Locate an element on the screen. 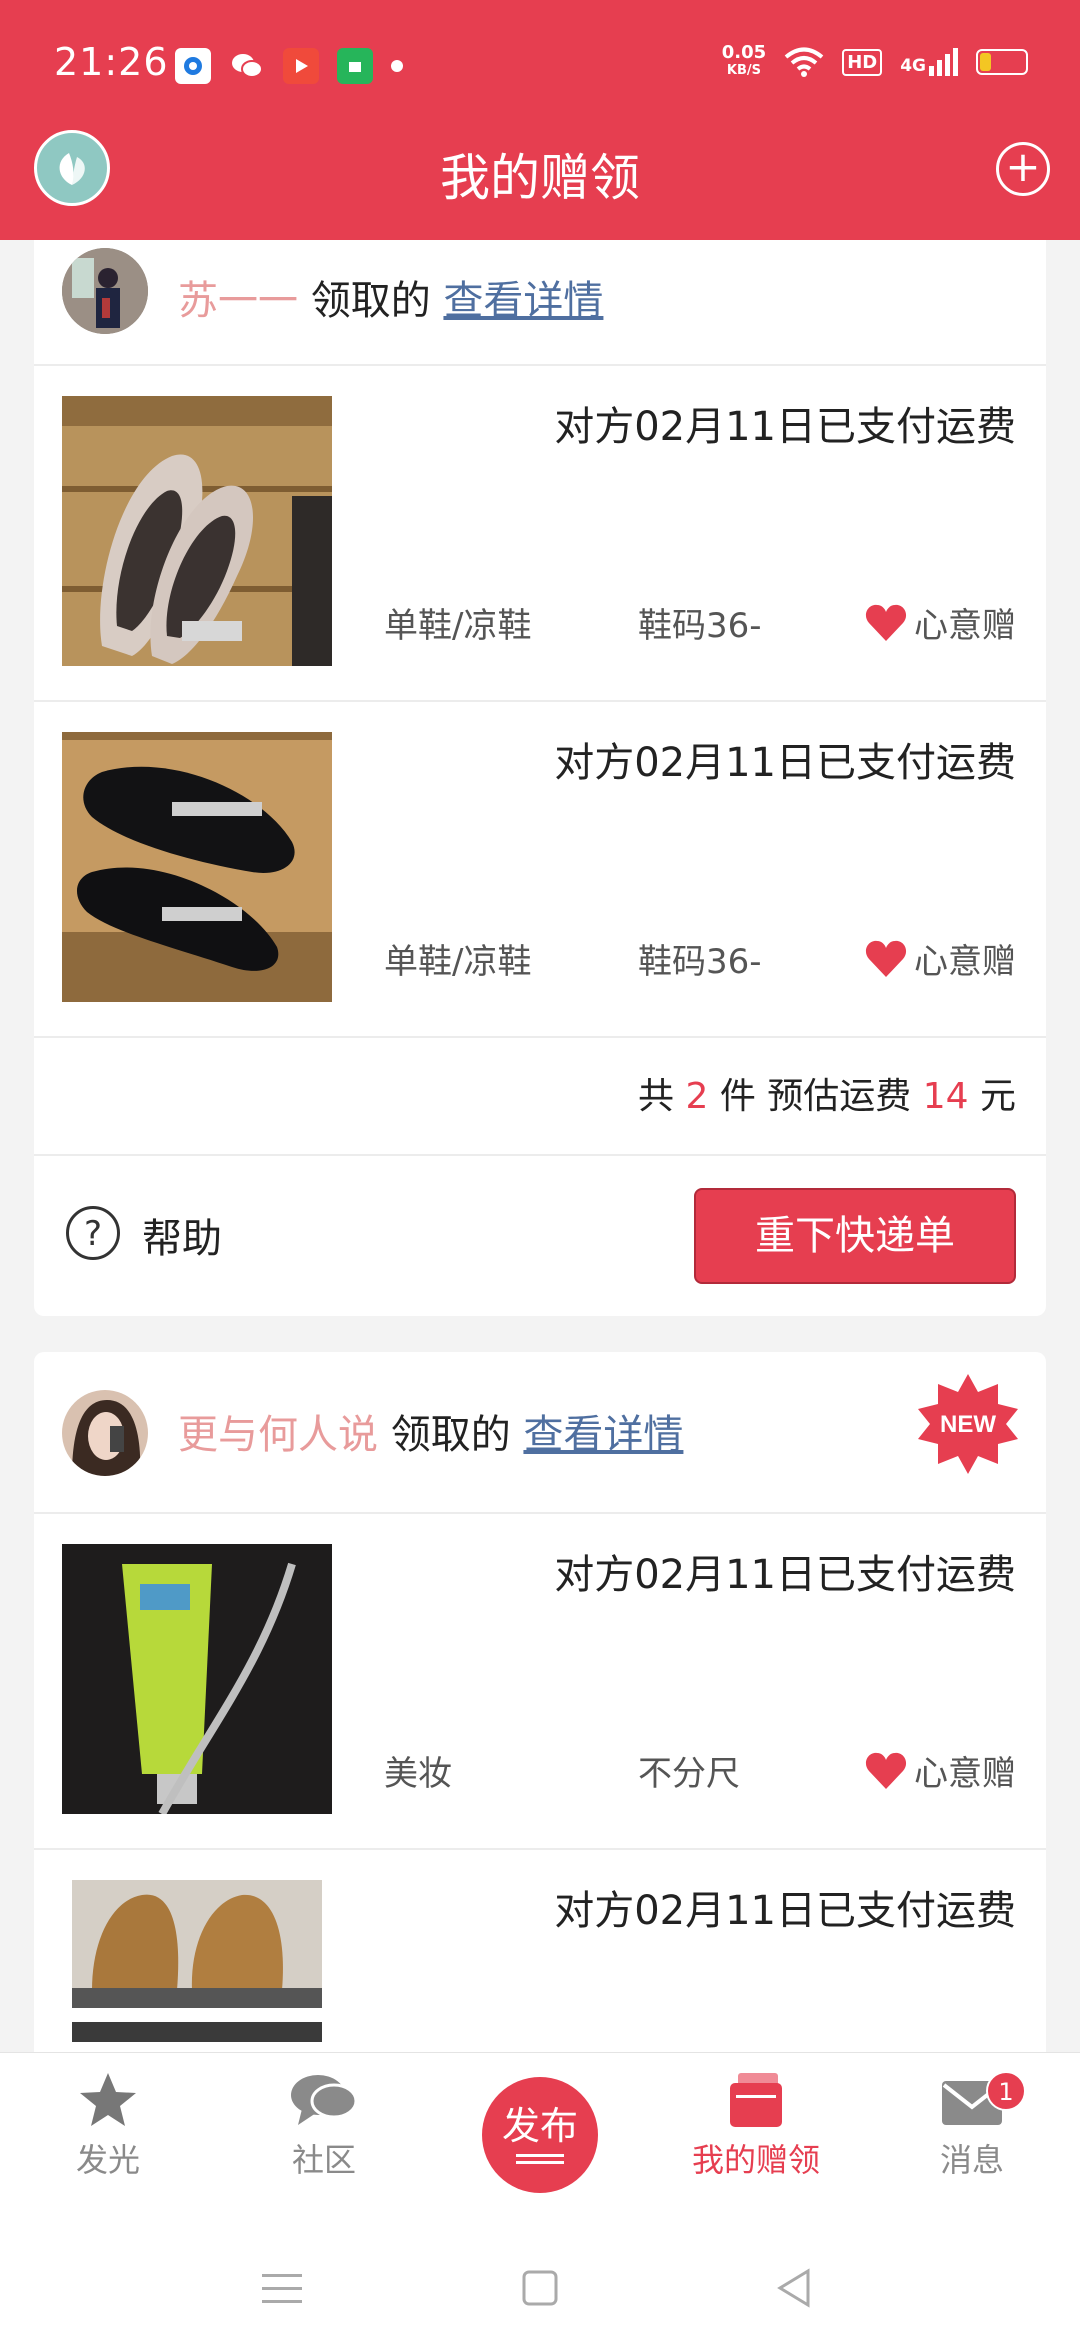  tab-my-gifts: 我的赠领 is located at coordinates (756, 2126).